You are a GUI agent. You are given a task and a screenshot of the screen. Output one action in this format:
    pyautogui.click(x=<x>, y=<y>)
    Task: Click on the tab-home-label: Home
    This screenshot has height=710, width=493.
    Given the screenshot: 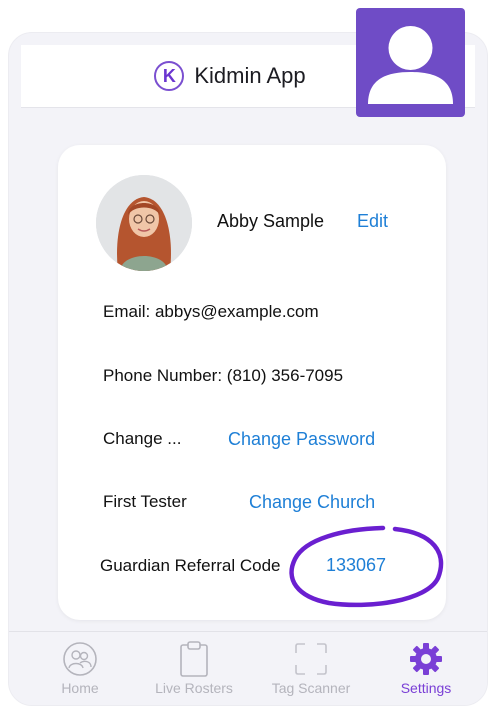 What is the action you would take?
    pyautogui.click(x=80, y=688)
    